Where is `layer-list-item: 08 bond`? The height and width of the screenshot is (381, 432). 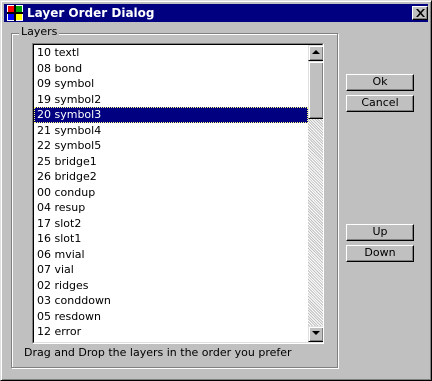
layer-list-item: 08 bond is located at coordinates (171, 69).